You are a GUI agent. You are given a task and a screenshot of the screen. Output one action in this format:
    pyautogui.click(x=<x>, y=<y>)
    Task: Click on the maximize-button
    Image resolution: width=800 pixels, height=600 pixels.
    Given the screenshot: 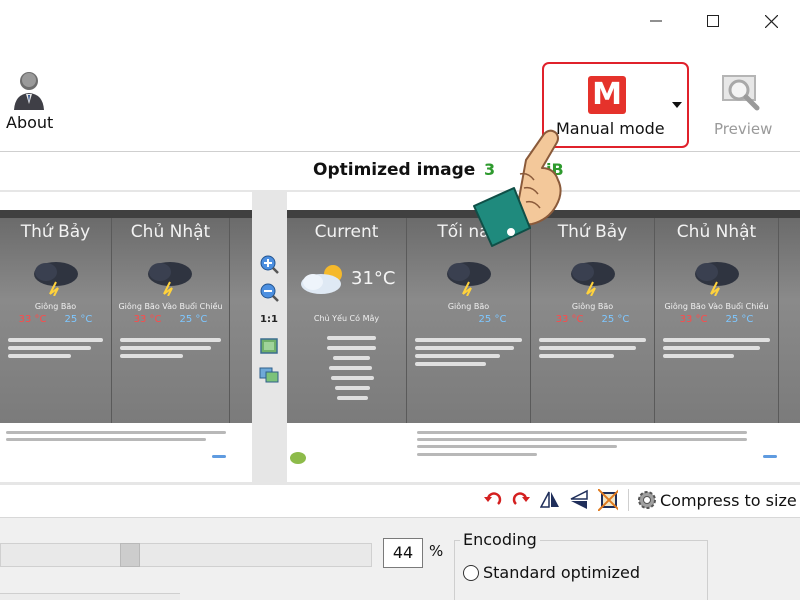 What is the action you would take?
    pyautogui.click(x=713, y=21)
    